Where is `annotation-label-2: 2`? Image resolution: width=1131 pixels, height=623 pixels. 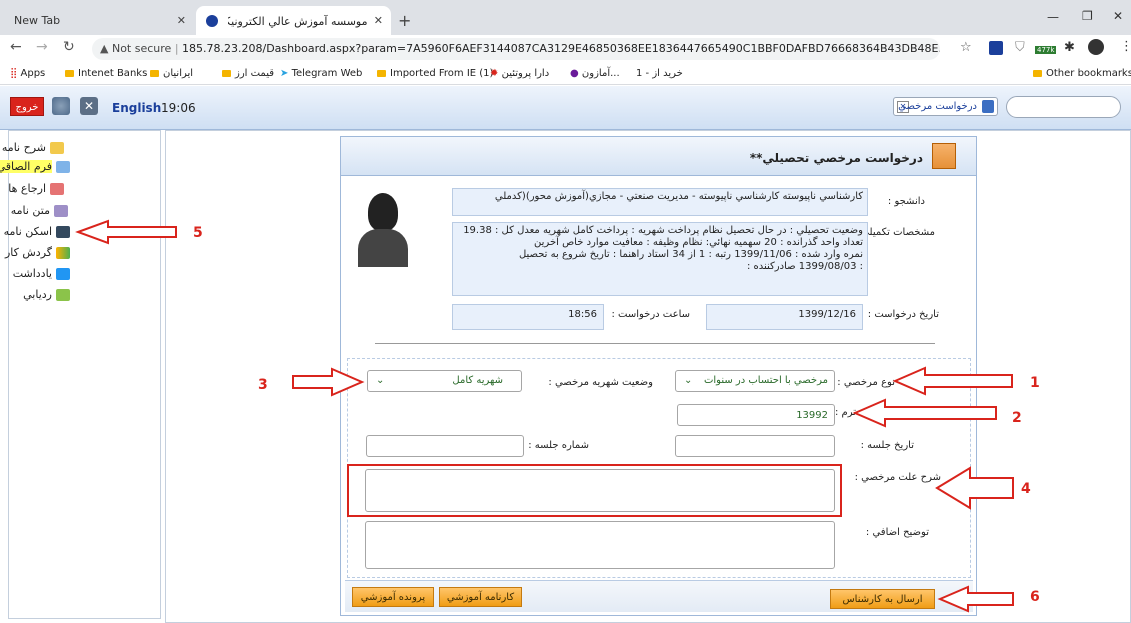 annotation-label-2: 2 is located at coordinates (1017, 418).